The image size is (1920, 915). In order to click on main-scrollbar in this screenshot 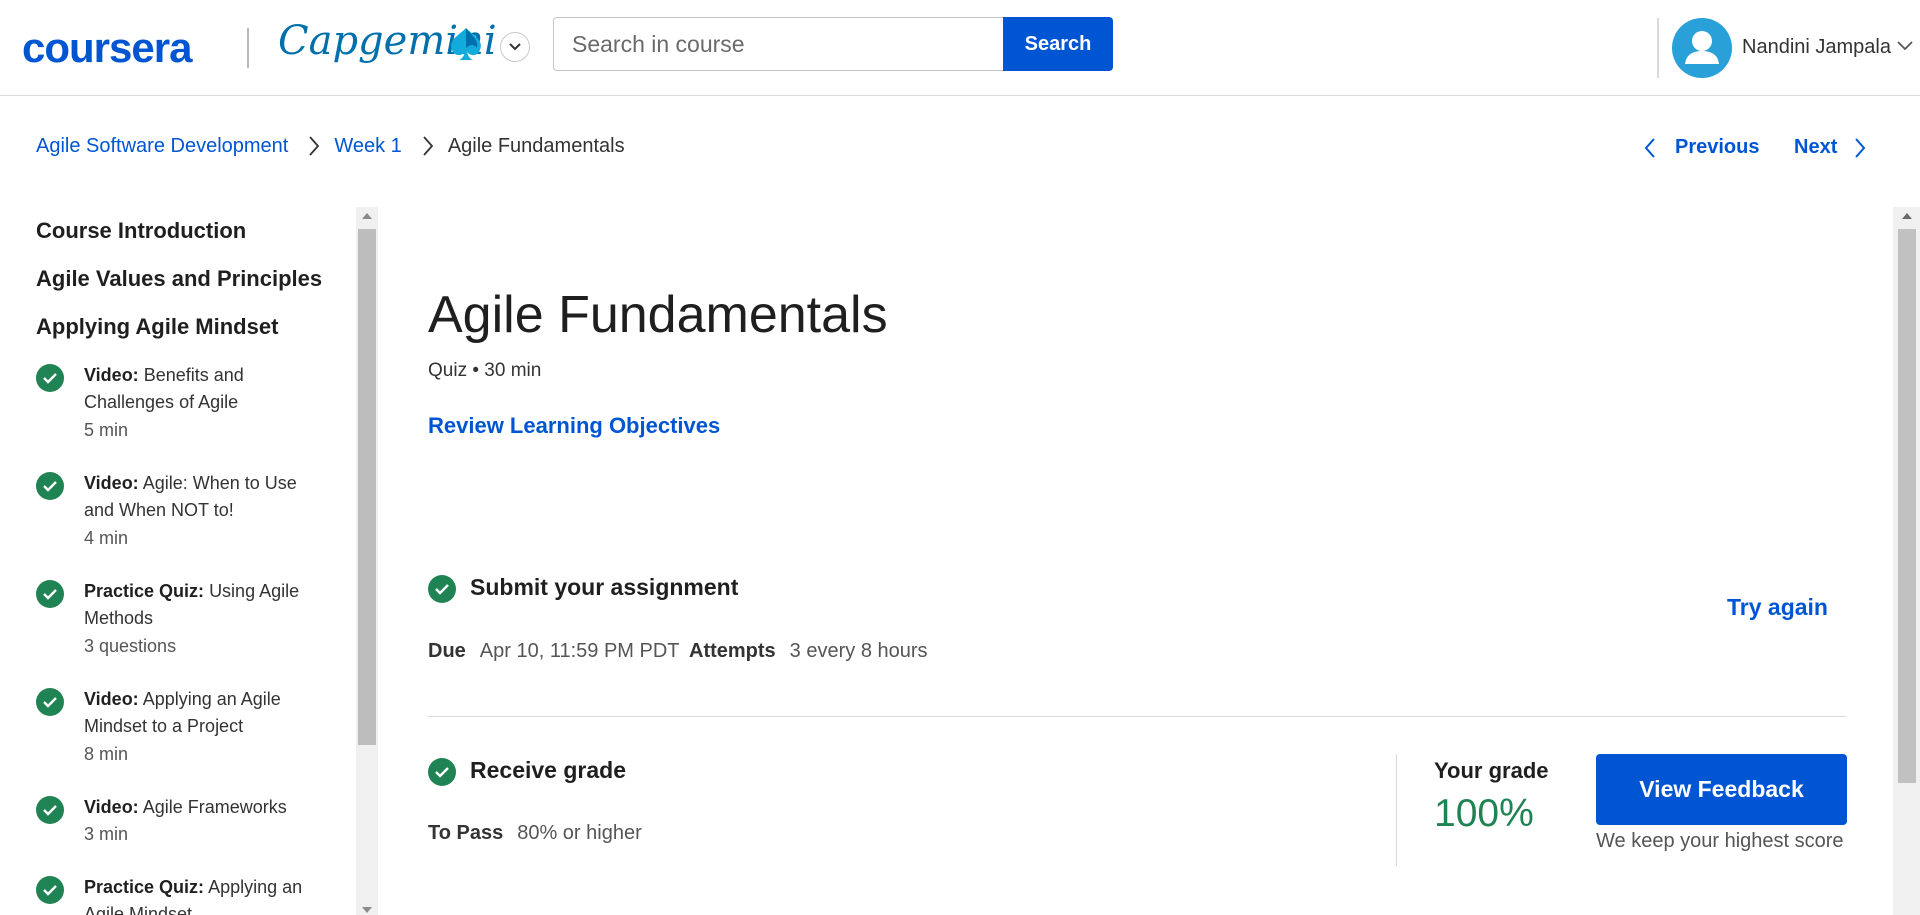, I will do `click(1906, 561)`.